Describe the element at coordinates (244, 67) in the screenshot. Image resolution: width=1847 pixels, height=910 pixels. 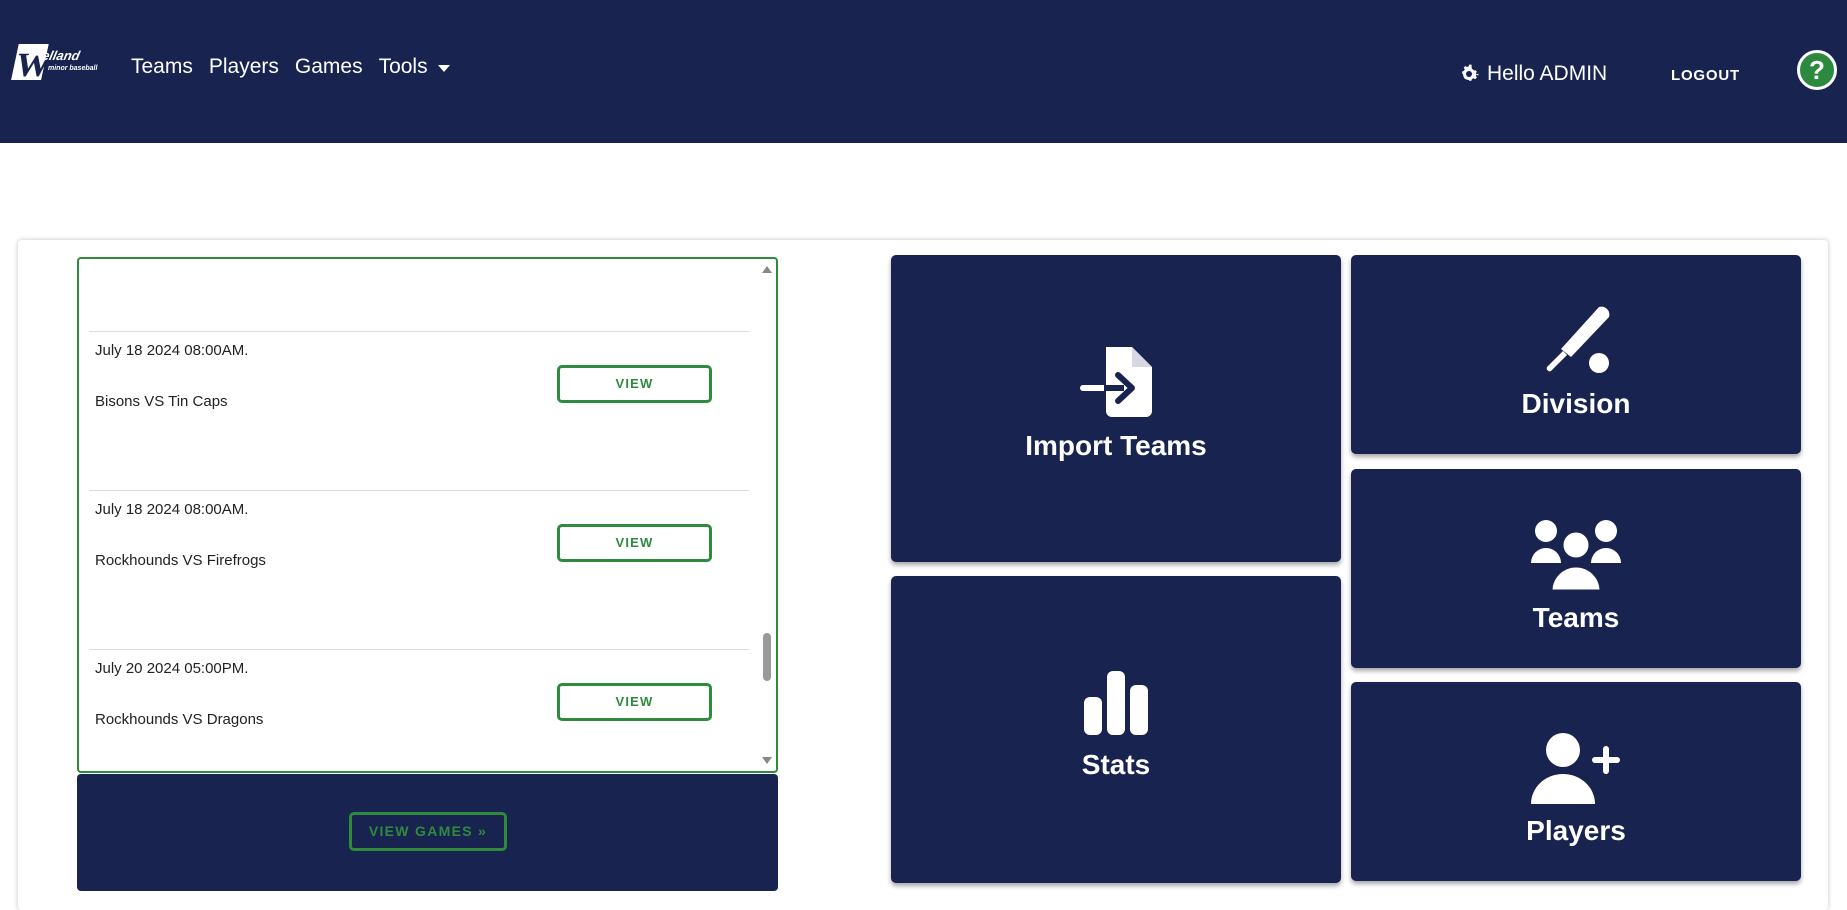
I see `nav-players: Players` at that location.